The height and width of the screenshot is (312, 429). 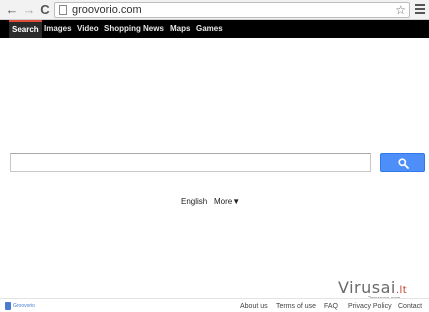 I want to click on browser-toolbar: ← → C groovorio.com ☆, so click(x=214, y=10).